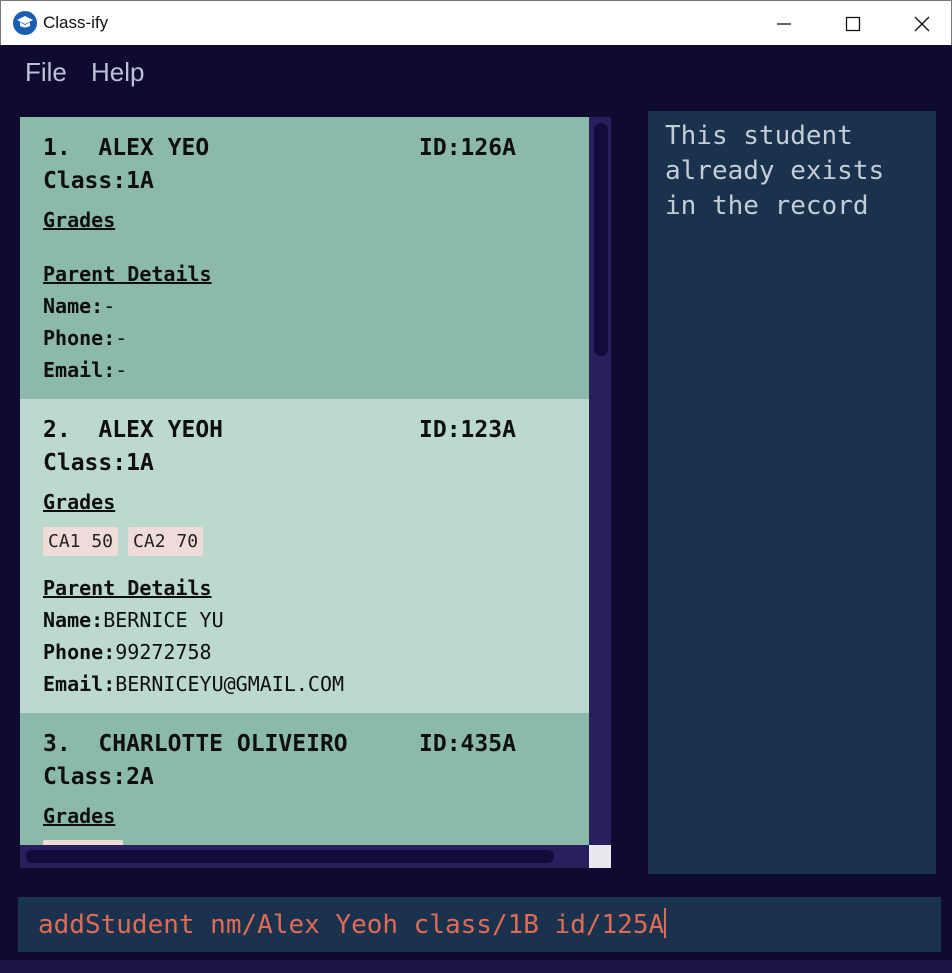  I want to click on student-id: ID:126A, so click(467, 148).